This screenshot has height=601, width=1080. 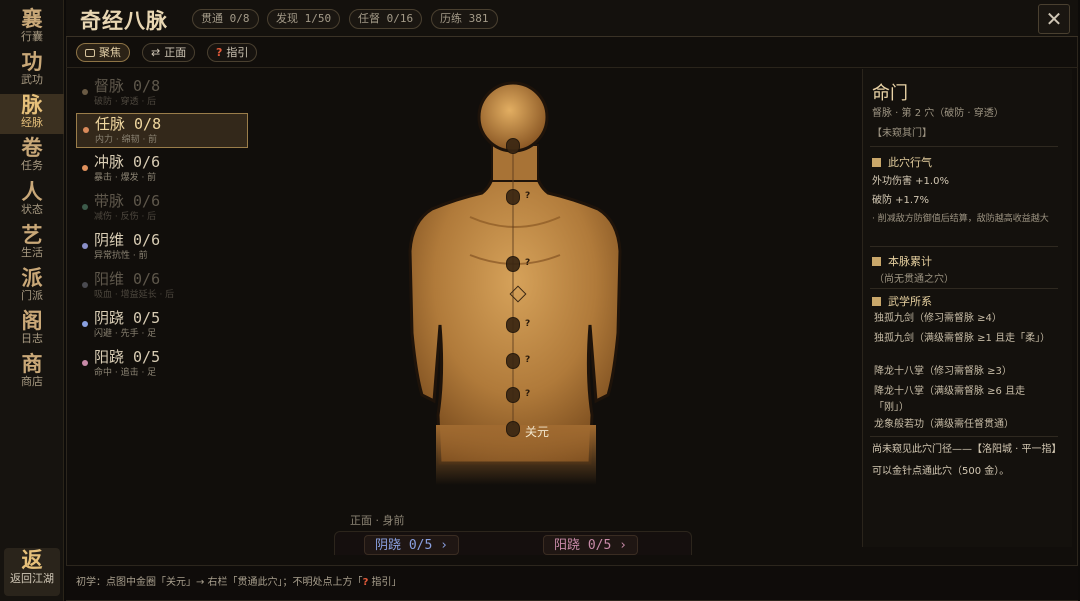 What do you see at coordinates (32, 320) in the screenshot?
I see `journal-icon: 阁` at bounding box center [32, 320].